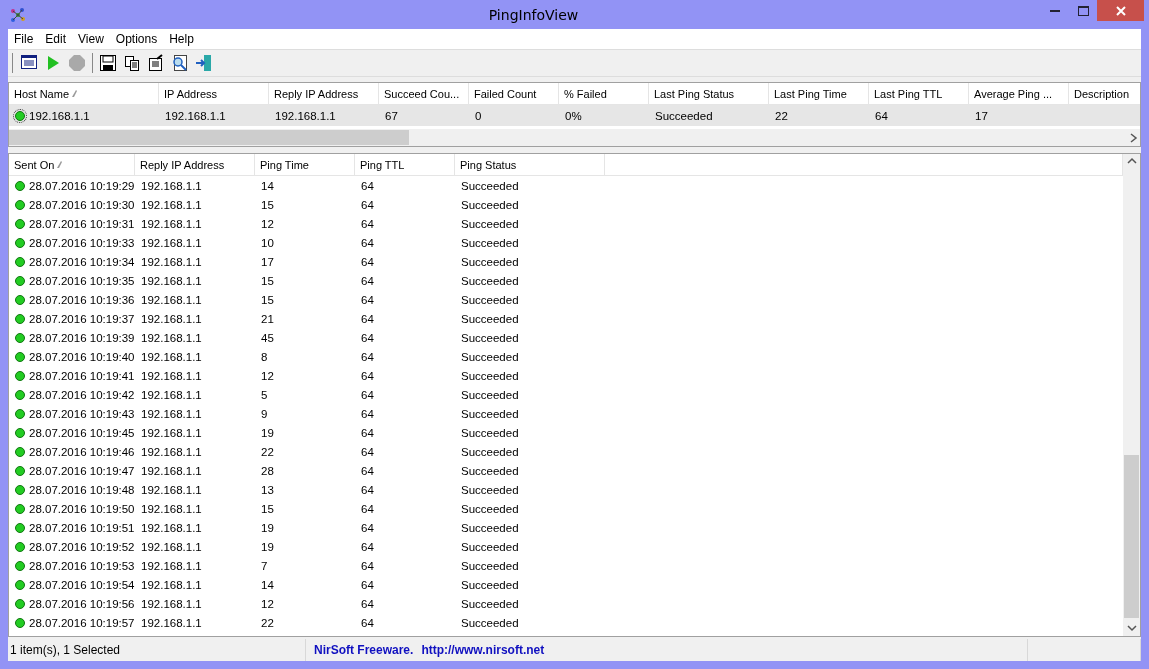 Image resolution: width=1149 pixels, height=669 pixels. I want to click on table-row: 28.07.2016 10:19:36 192.168.1.1 15 64 Succeeded, so click(566, 299).